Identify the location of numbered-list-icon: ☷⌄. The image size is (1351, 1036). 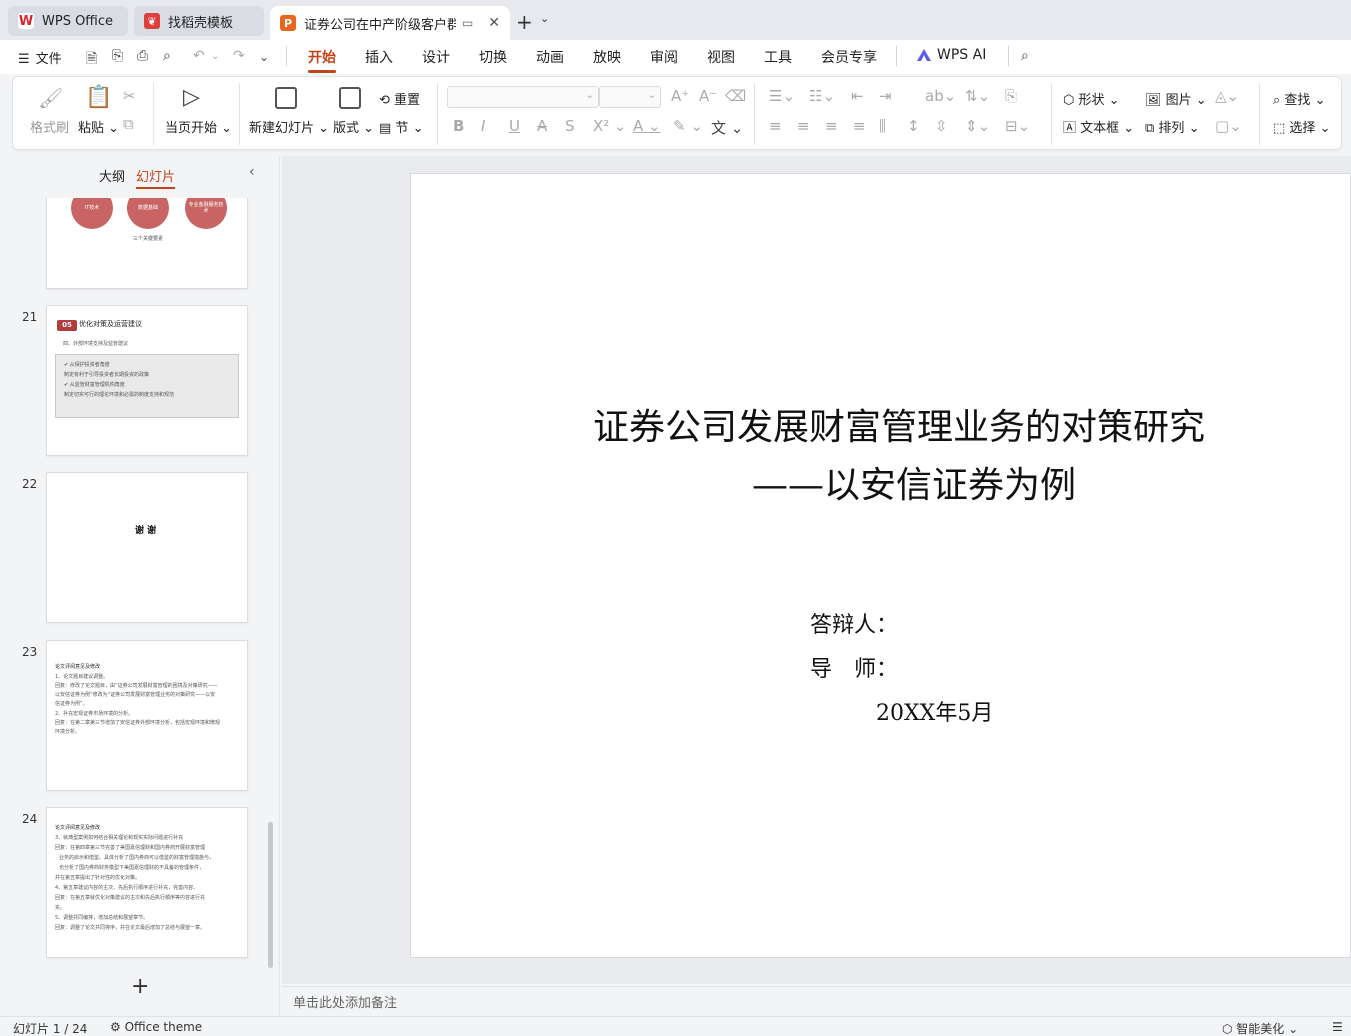
(822, 96).